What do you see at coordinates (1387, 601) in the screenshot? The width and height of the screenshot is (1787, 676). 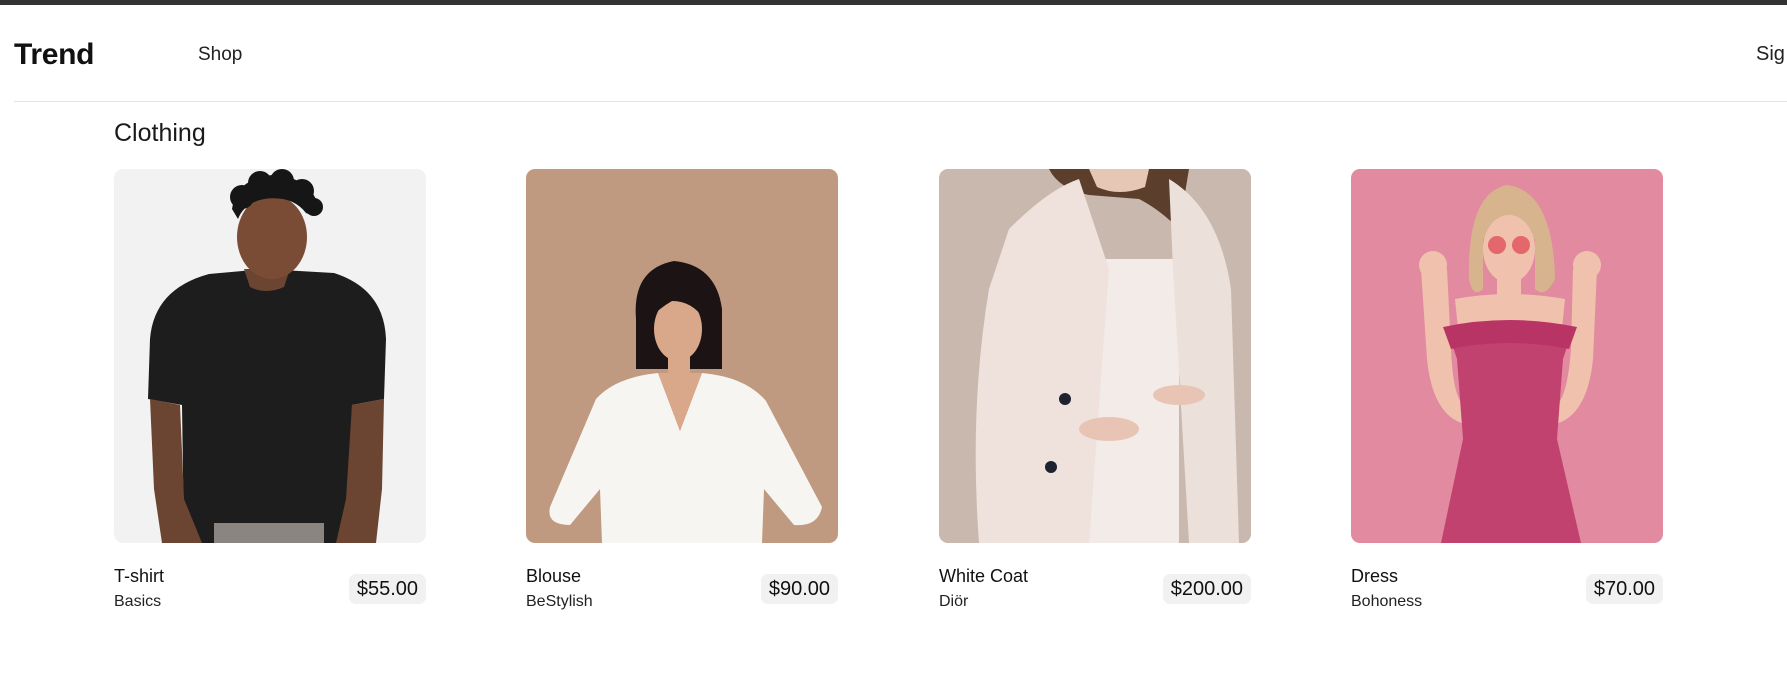 I see `product-brand: Bohoness` at bounding box center [1387, 601].